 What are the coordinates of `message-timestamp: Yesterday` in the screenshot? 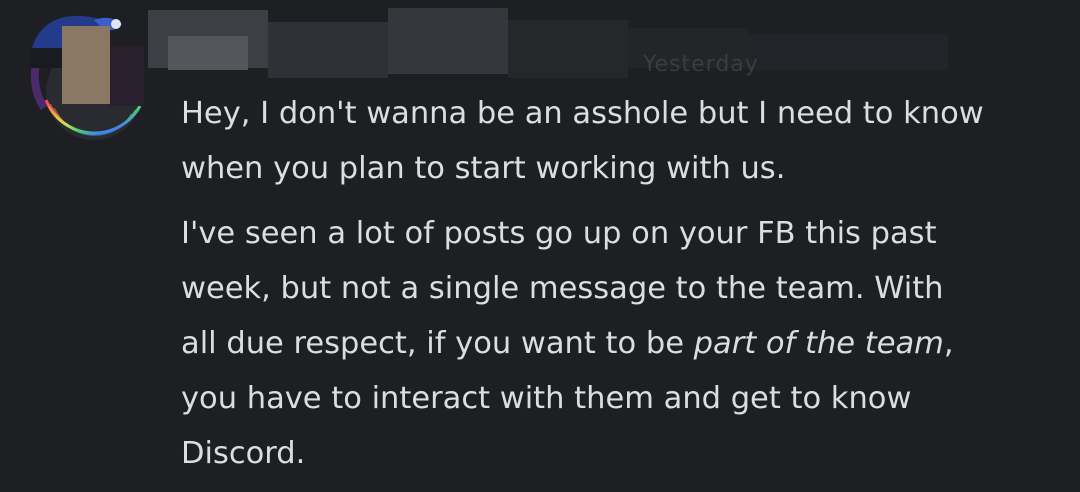 It's located at (701, 66).